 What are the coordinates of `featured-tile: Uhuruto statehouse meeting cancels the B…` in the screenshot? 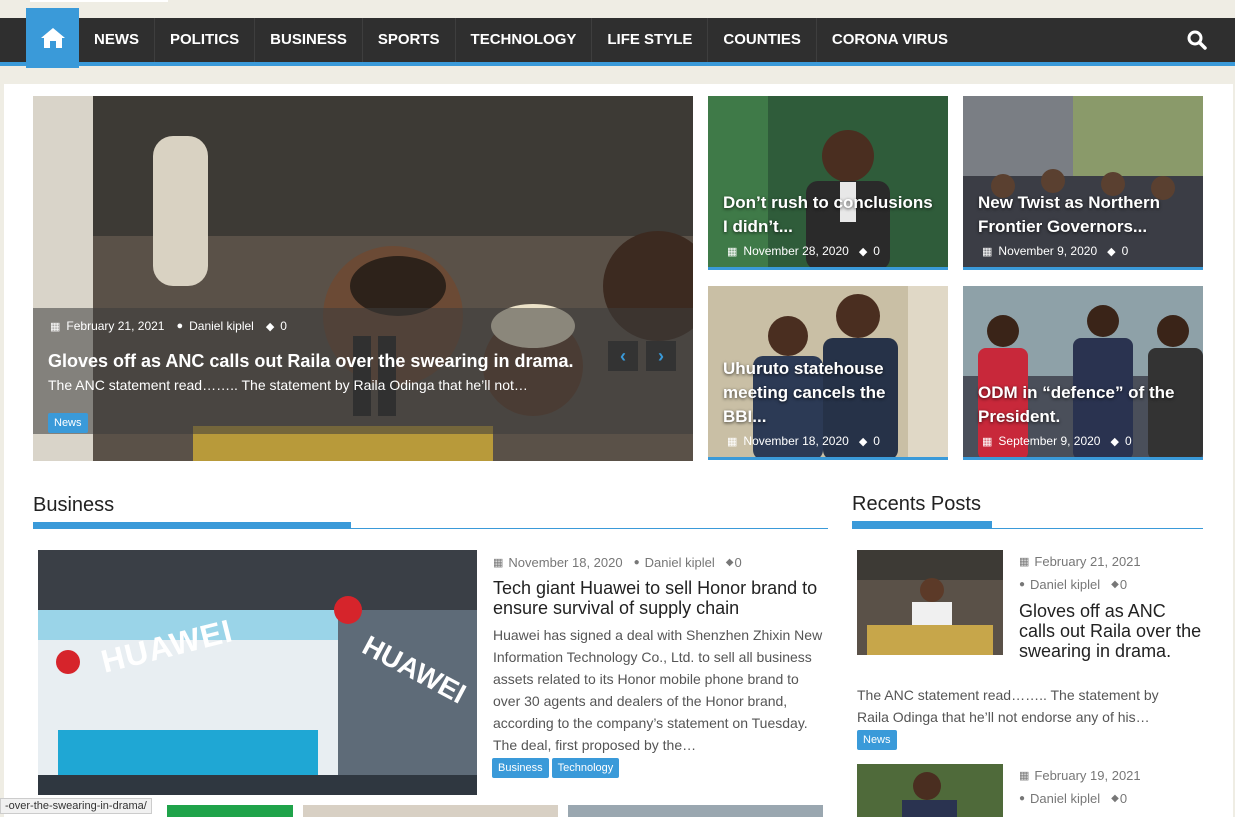 It's located at (828, 373).